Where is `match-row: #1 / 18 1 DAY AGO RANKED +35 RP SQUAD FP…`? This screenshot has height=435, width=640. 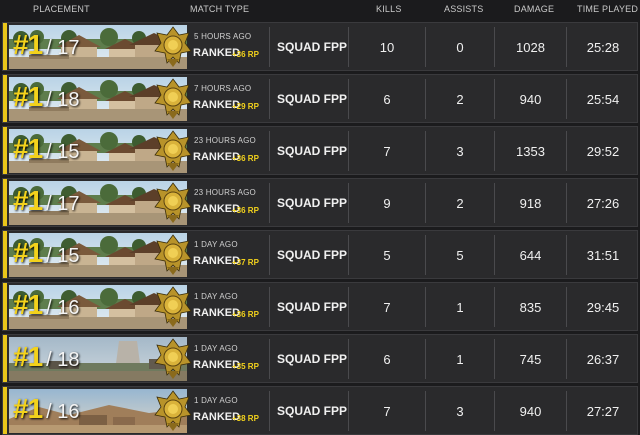
match-row: #1 / 18 1 DAY AGO RANKED +35 RP SQUAD FP… is located at coordinates (320, 358).